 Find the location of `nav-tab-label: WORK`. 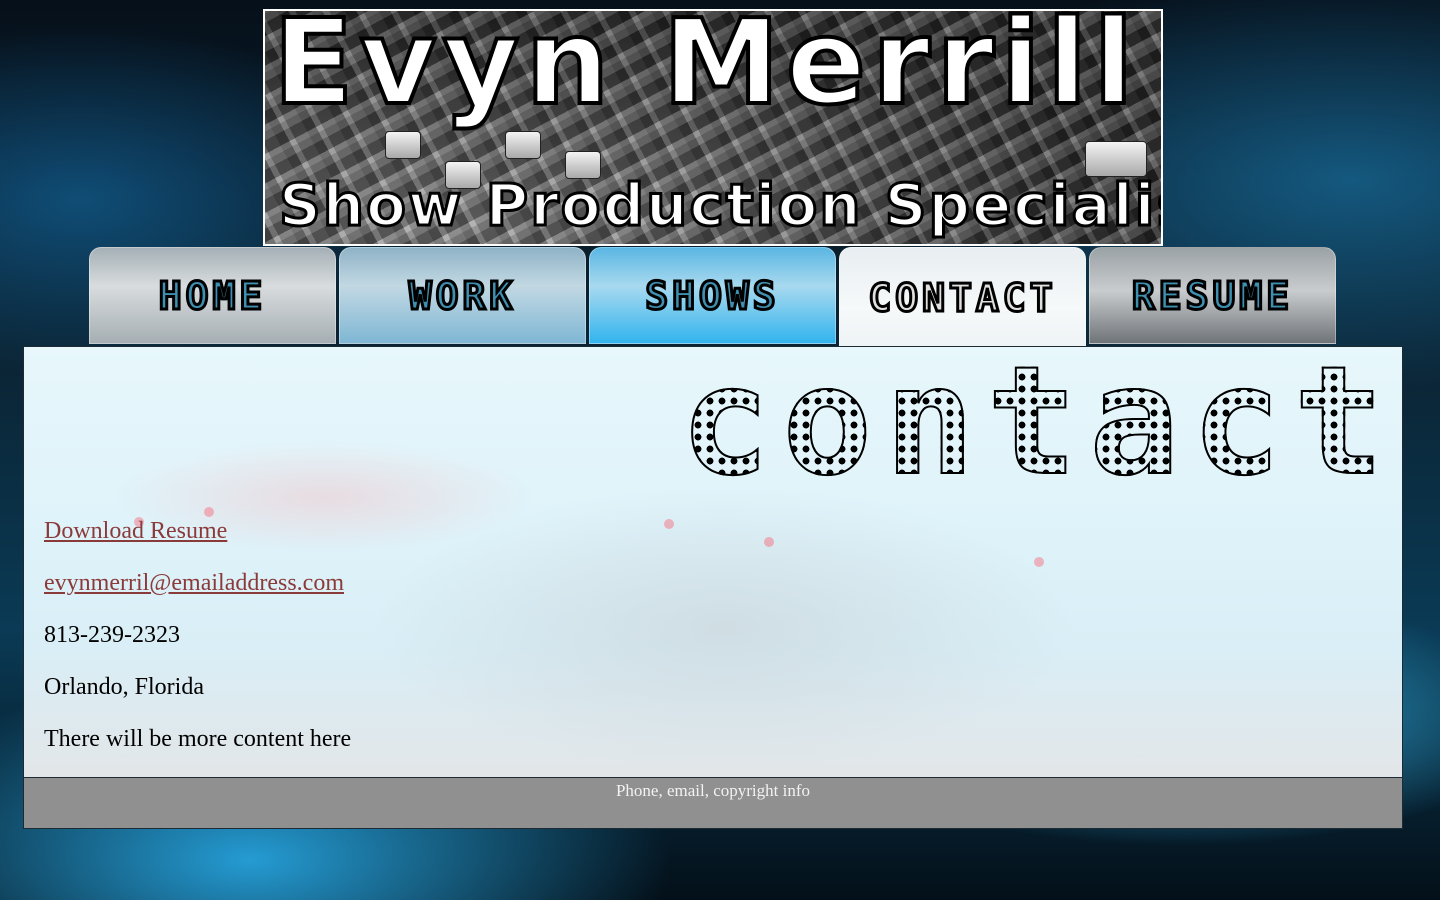

nav-tab-label: WORK is located at coordinates (462, 295).